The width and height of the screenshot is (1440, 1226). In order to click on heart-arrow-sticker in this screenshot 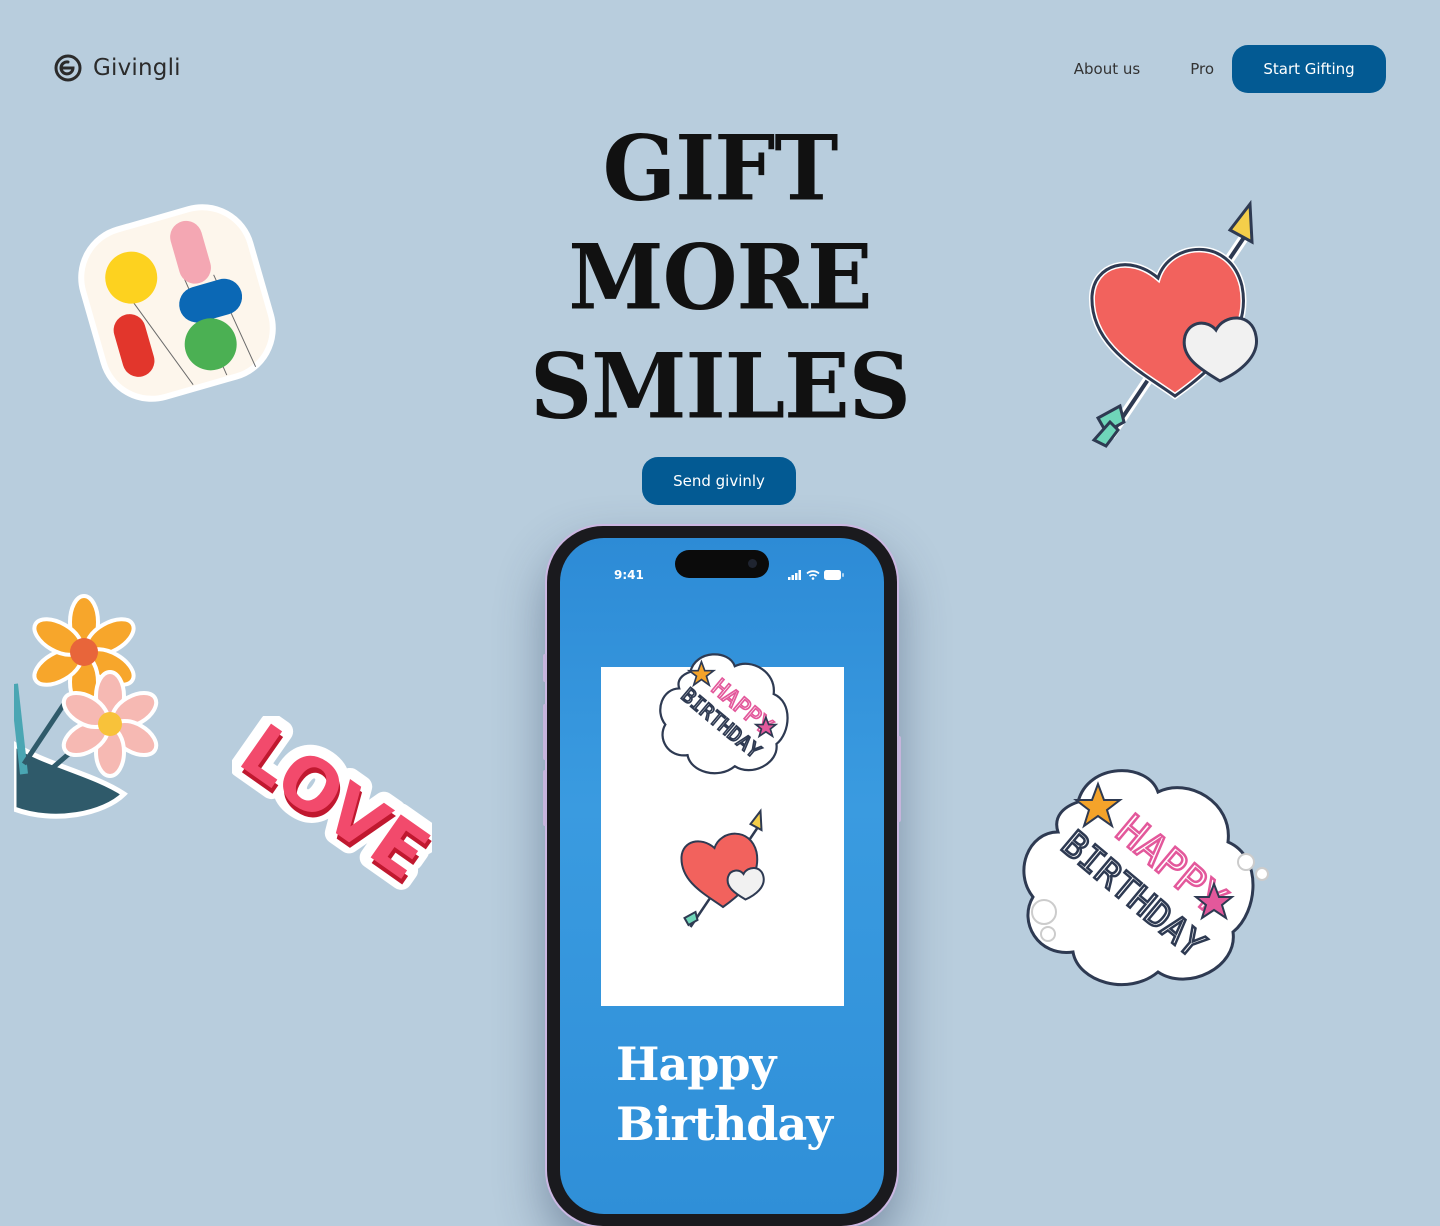, I will do `click(1173, 323)`.